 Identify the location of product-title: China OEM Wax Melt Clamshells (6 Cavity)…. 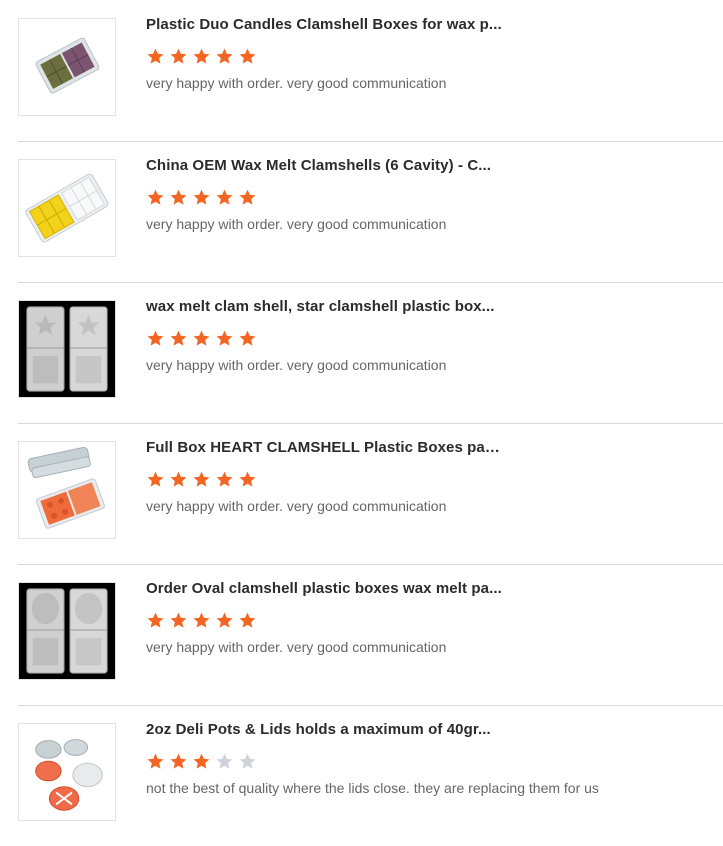
(326, 165).